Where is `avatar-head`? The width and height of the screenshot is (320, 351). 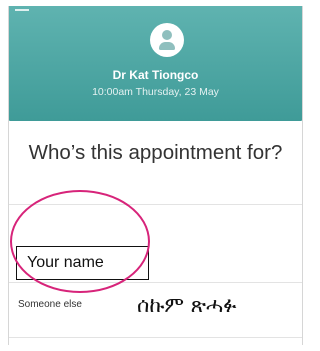 avatar-head is located at coordinates (167, 35).